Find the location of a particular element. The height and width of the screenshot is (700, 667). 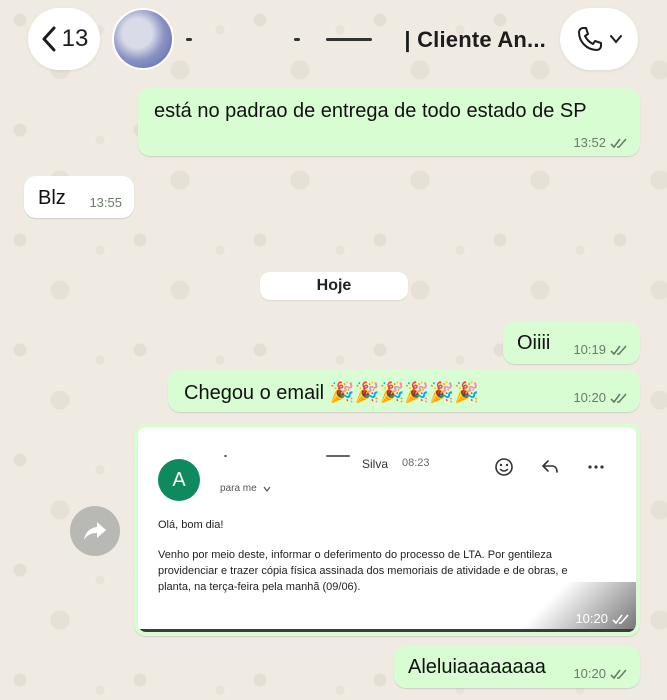

message-text: Blz is located at coordinates (52, 198).